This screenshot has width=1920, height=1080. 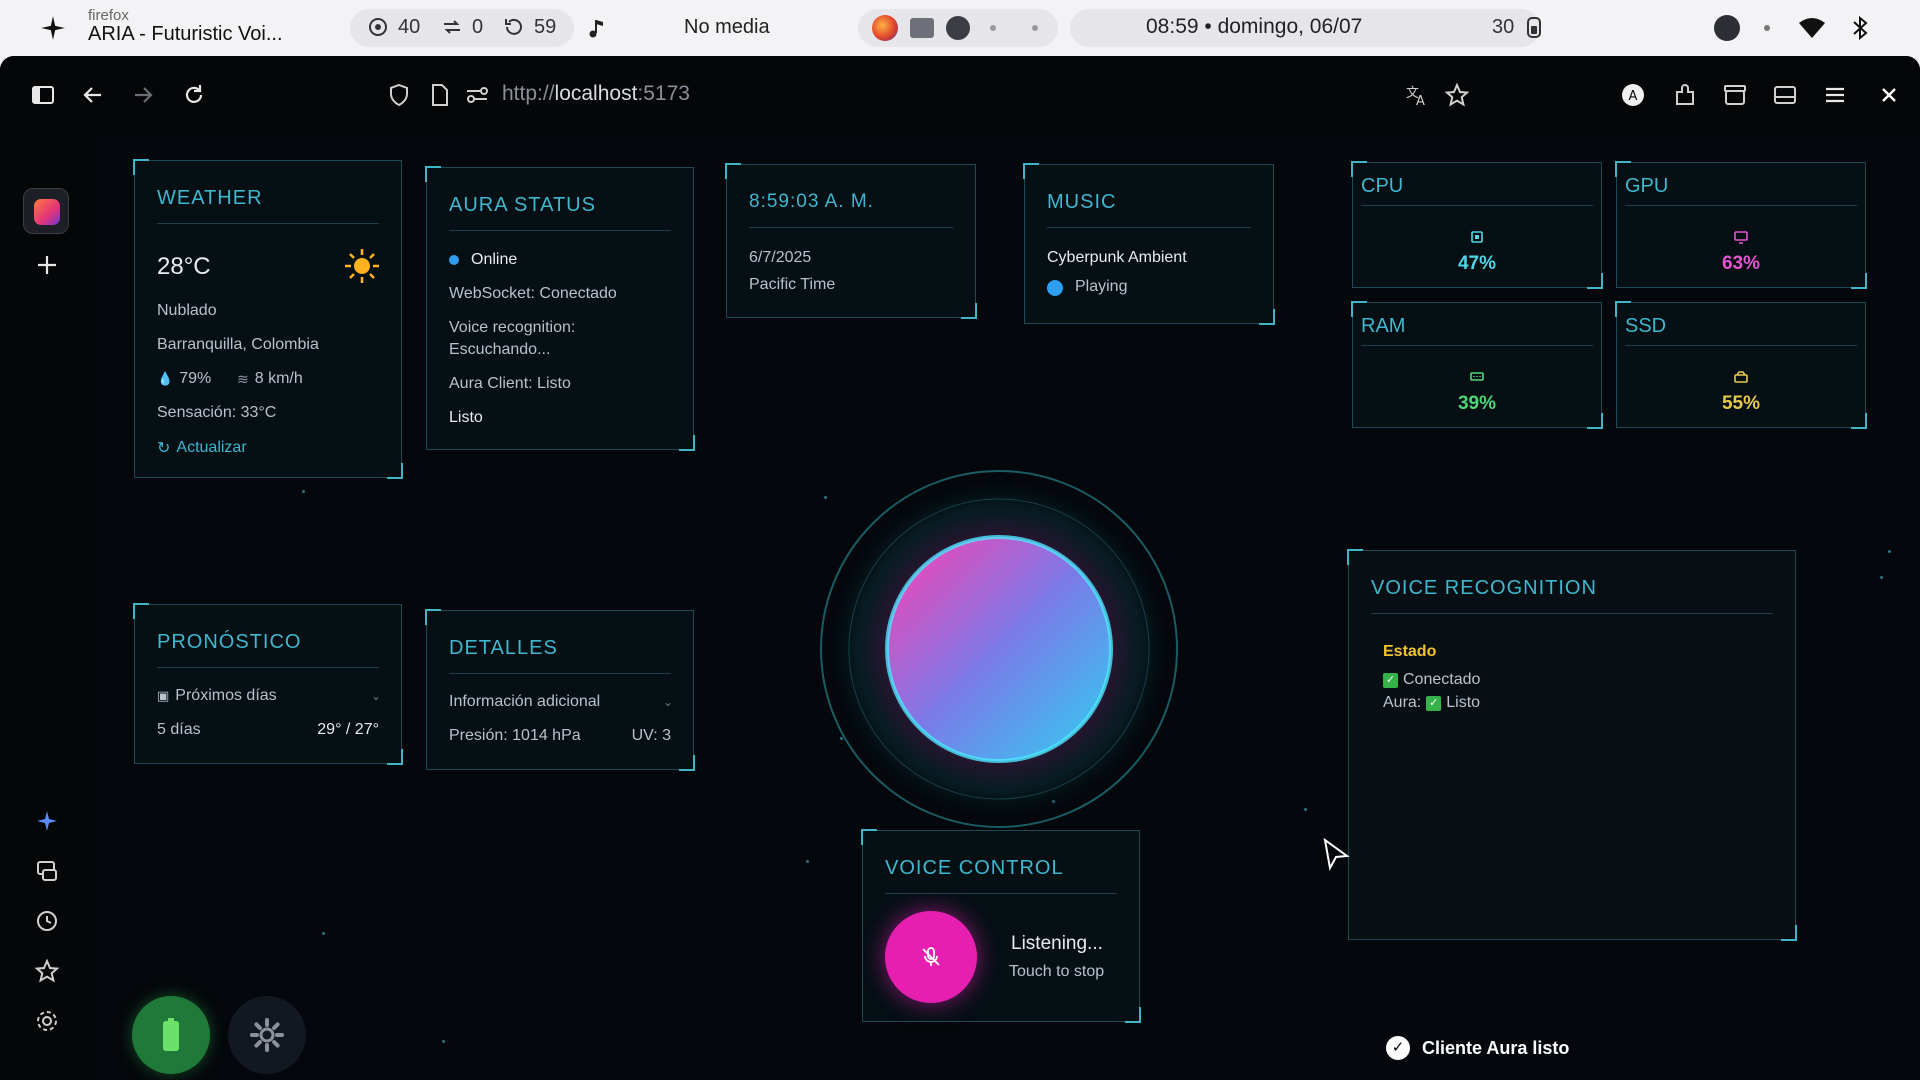 I want to click on music-panel: MUSIC Cyberpunk Ambient Playing, so click(x=1149, y=244).